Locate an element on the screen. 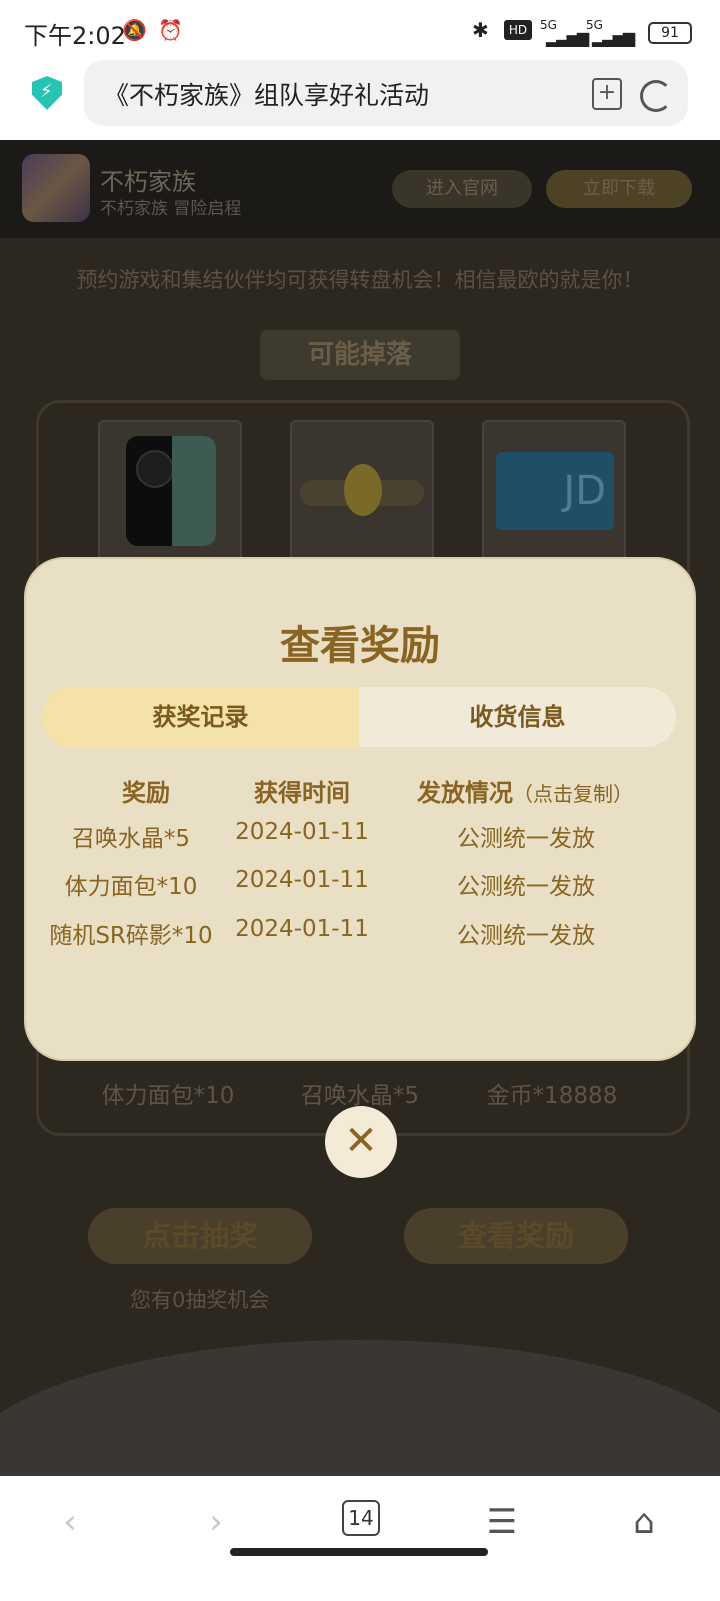 The width and height of the screenshot is (720, 1601). prize-card-bracelet is located at coordinates (362, 492).